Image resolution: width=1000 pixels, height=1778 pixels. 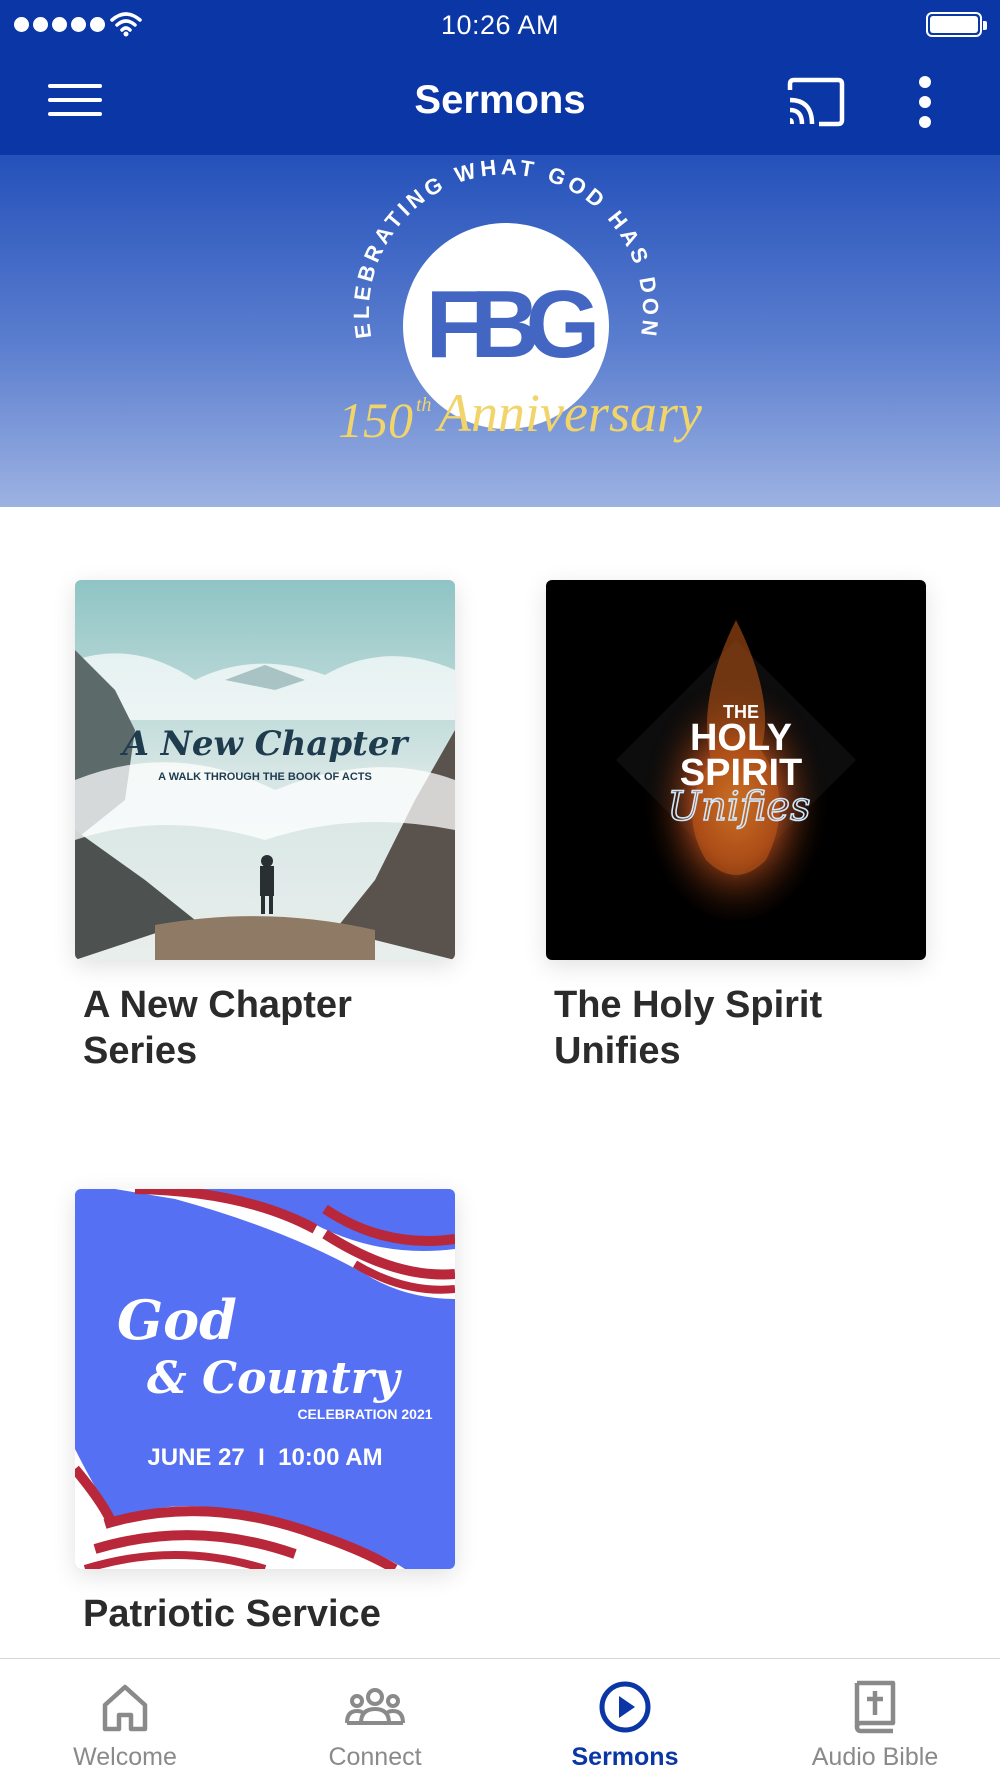 I want to click on people-icon, so click(x=375, y=1706).